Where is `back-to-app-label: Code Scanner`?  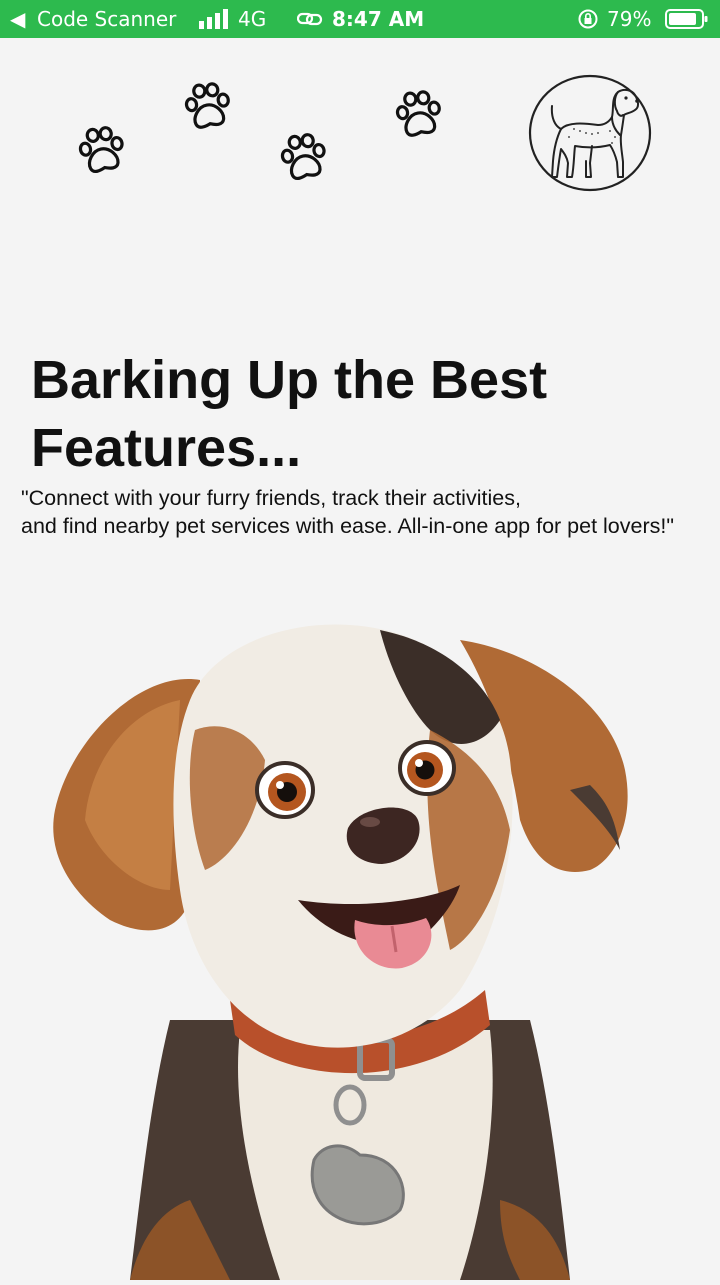 back-to-app-label: Code Scanner is located at coordinates (106, 19).